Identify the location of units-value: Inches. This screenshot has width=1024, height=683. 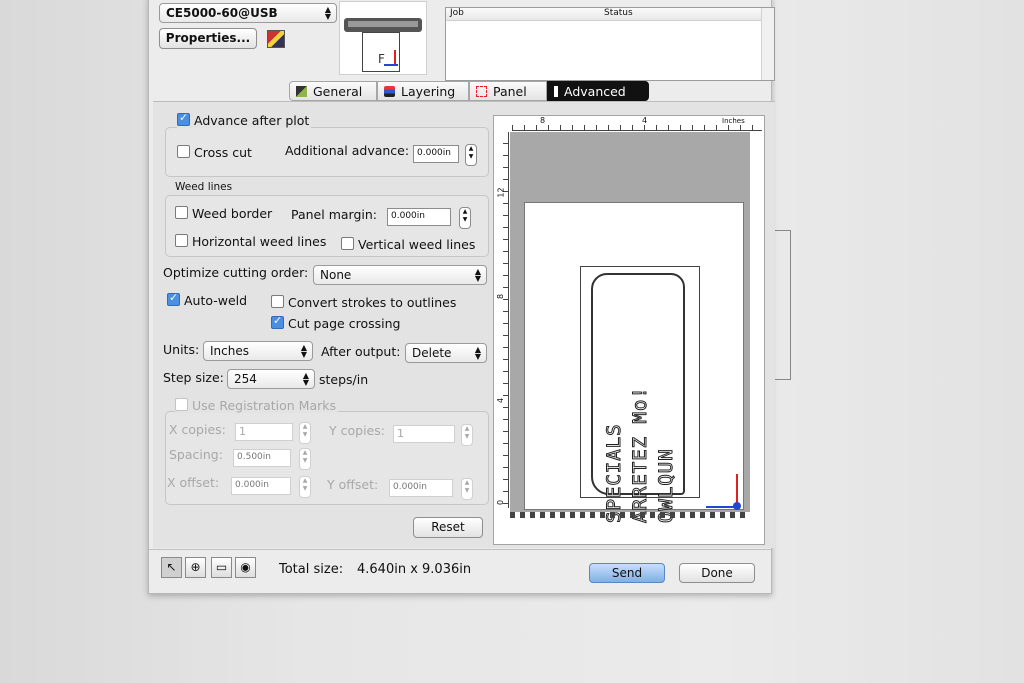
(229, 351).